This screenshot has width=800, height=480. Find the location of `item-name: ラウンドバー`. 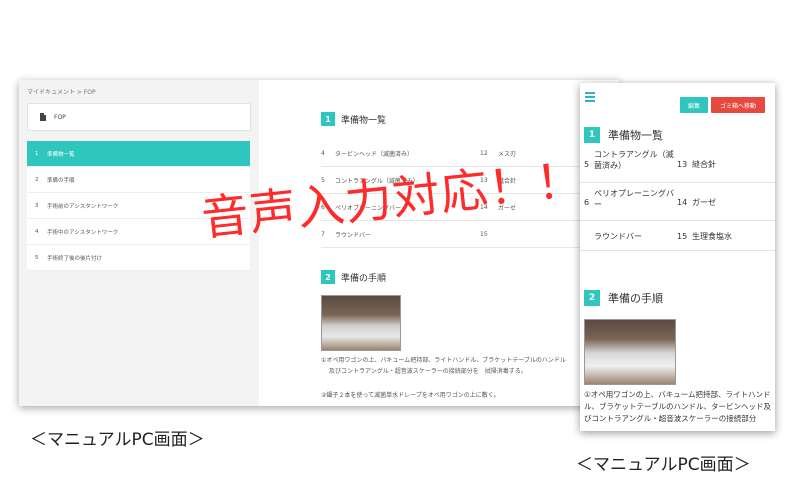

item-name: ラウンドバー is located at coordinates (618, 236).